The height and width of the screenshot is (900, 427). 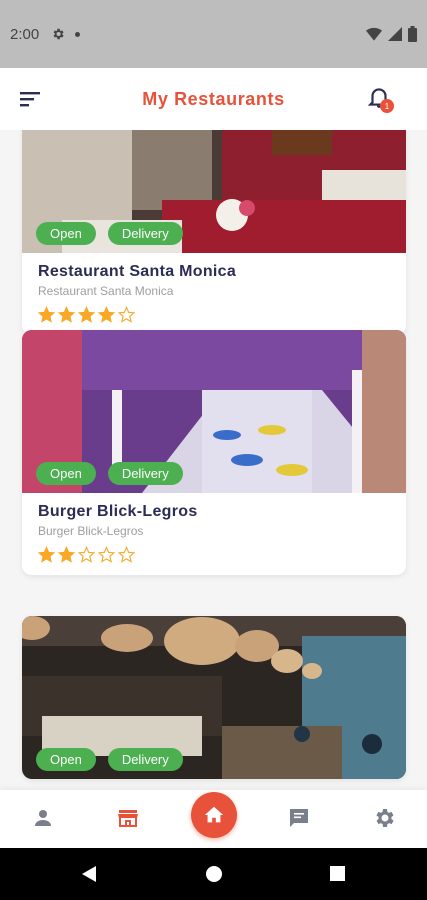 I want to click on signal-icon, so click(x=395, y=34).